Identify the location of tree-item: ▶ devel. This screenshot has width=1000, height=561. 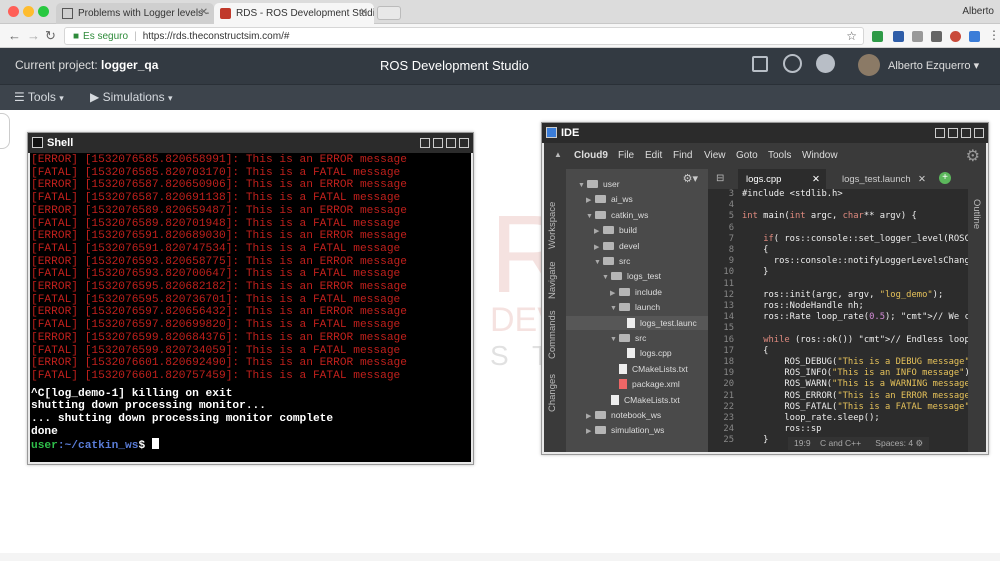
(637, 246).